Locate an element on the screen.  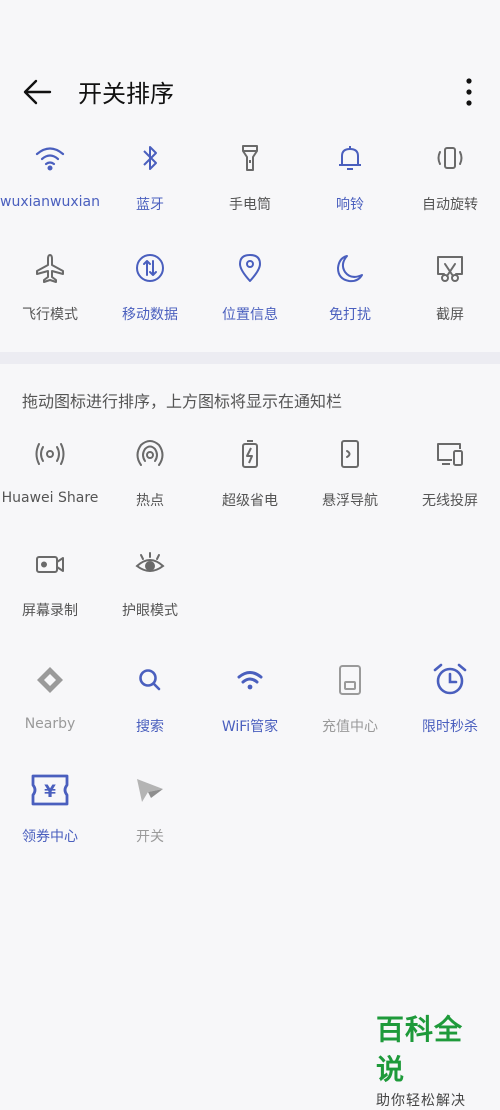
tile-label: 位置信息 is located at coordinates (250, 315).